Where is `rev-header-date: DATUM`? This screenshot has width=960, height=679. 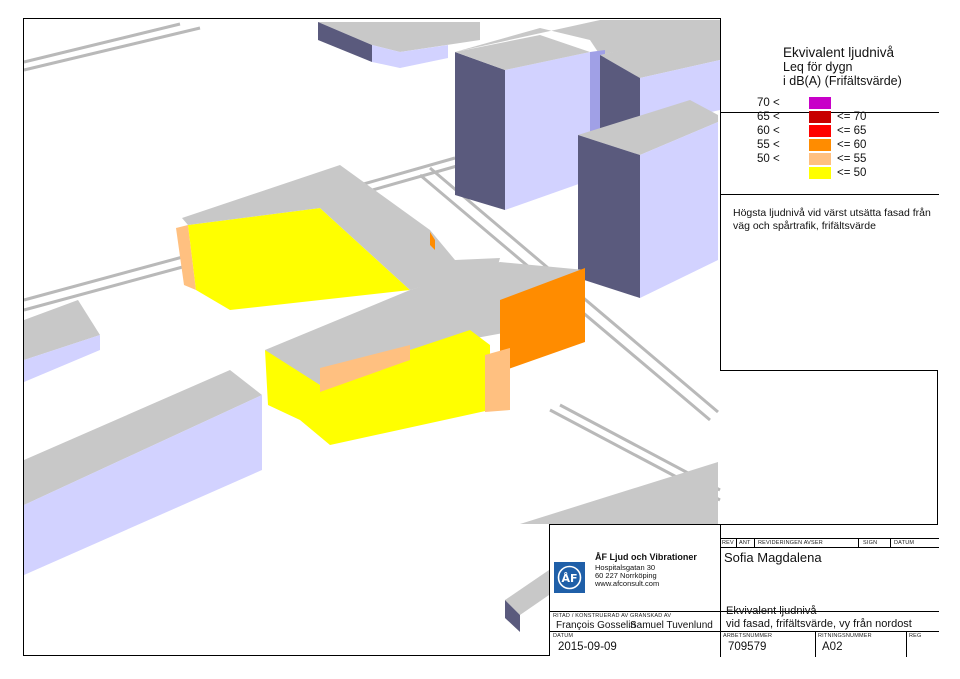 rev-header-date: DATUM is located at coordinates (904, 543).